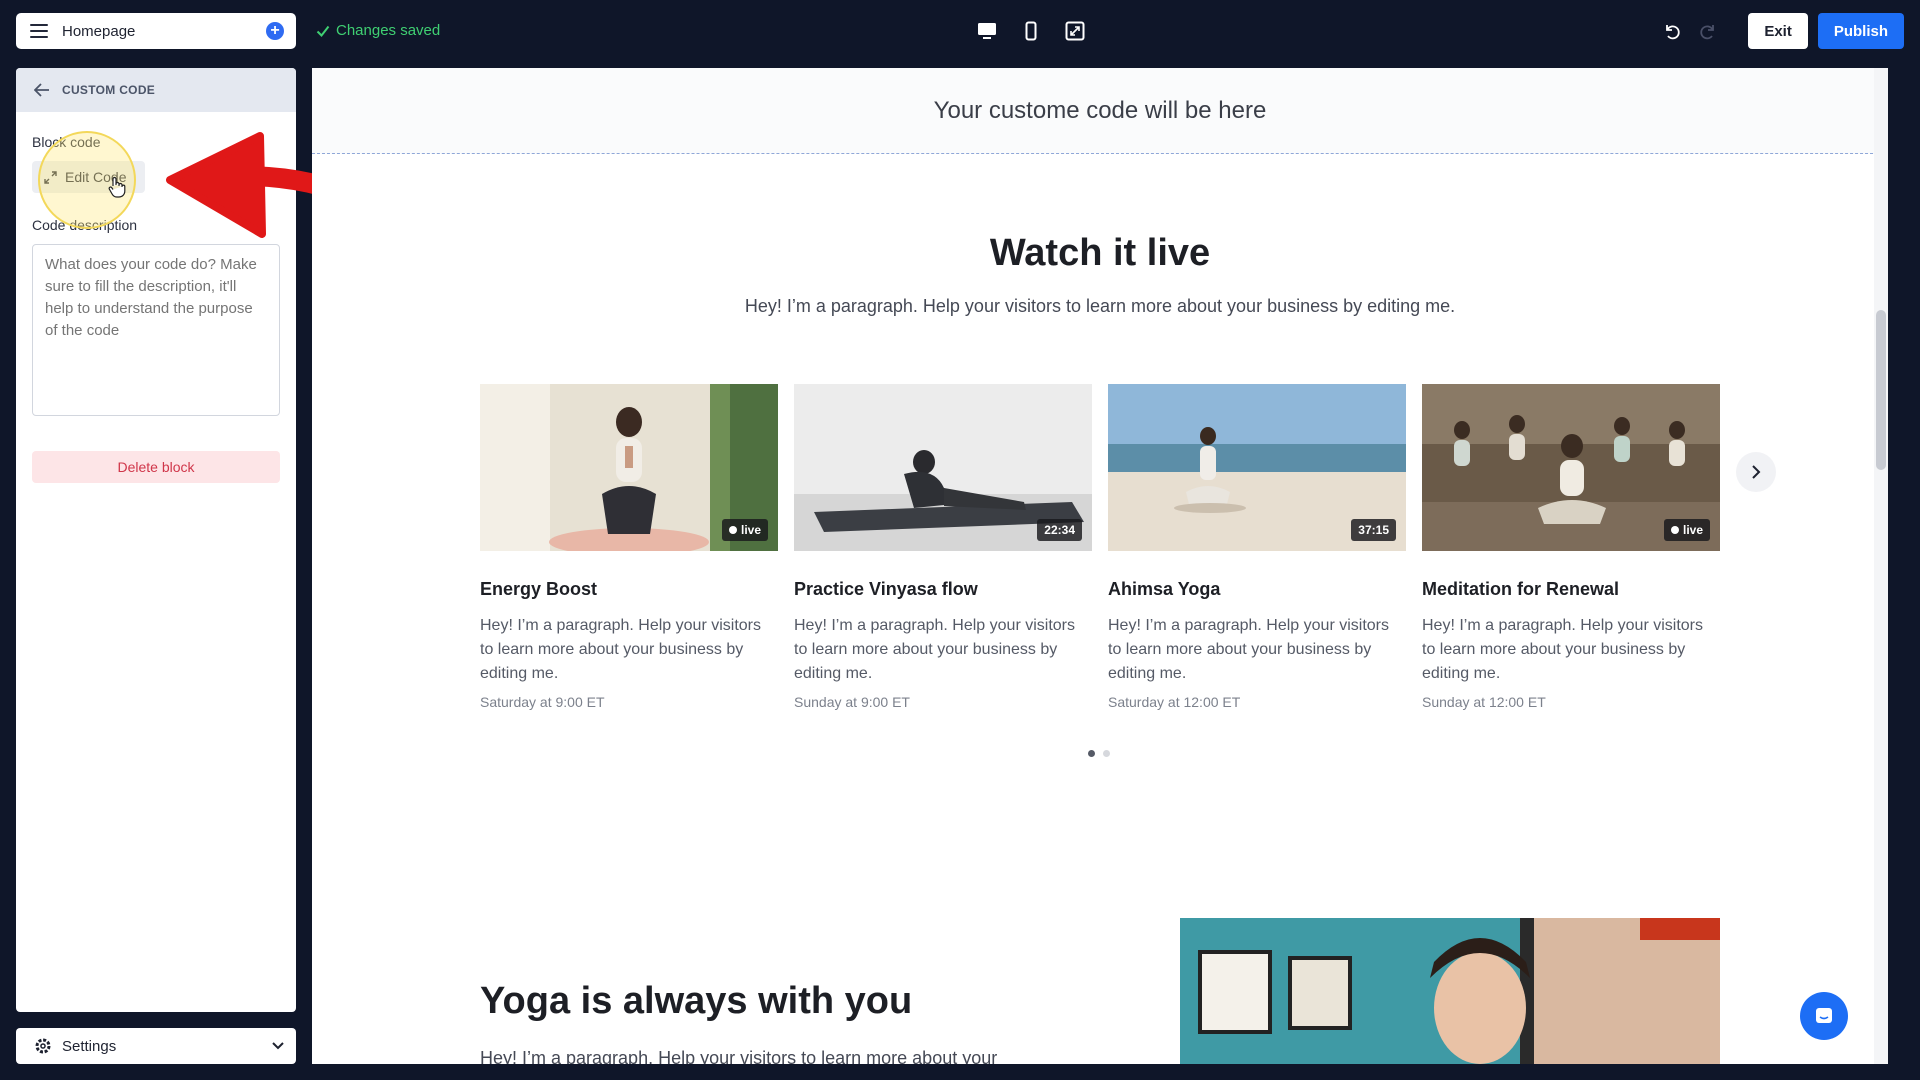 The height and width of the screenshot is (1080, 1920). What do you see at coordinates (542, 702) in the screenshot?
I see `video-schedule: Saturday at 9:00 ET` at bounding box center [542, 702].